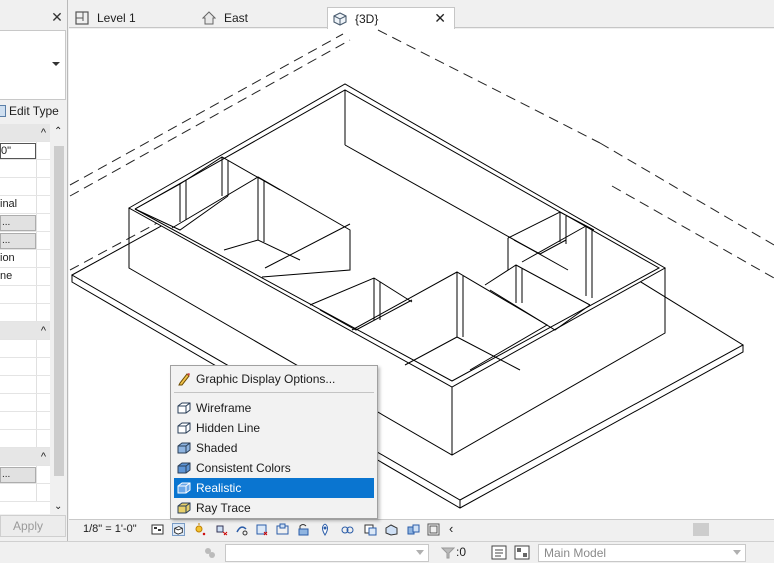  What do you see at coordinates (261, 529) in the screenshot?
I see `crop-view-icon` at bounding box center [261, 529].